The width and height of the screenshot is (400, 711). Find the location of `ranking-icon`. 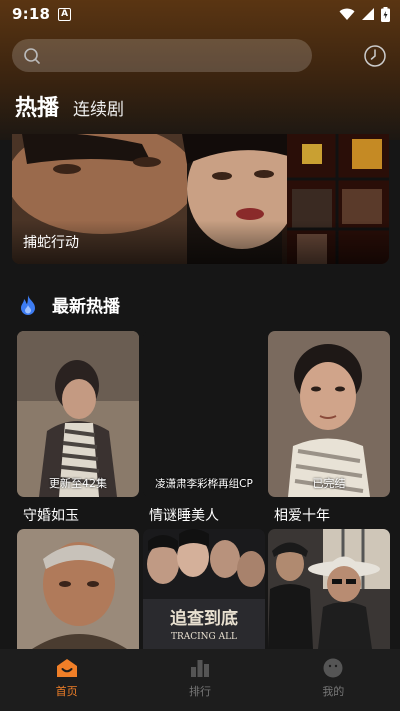

ranking-icon is located at coordinates (199, 668).